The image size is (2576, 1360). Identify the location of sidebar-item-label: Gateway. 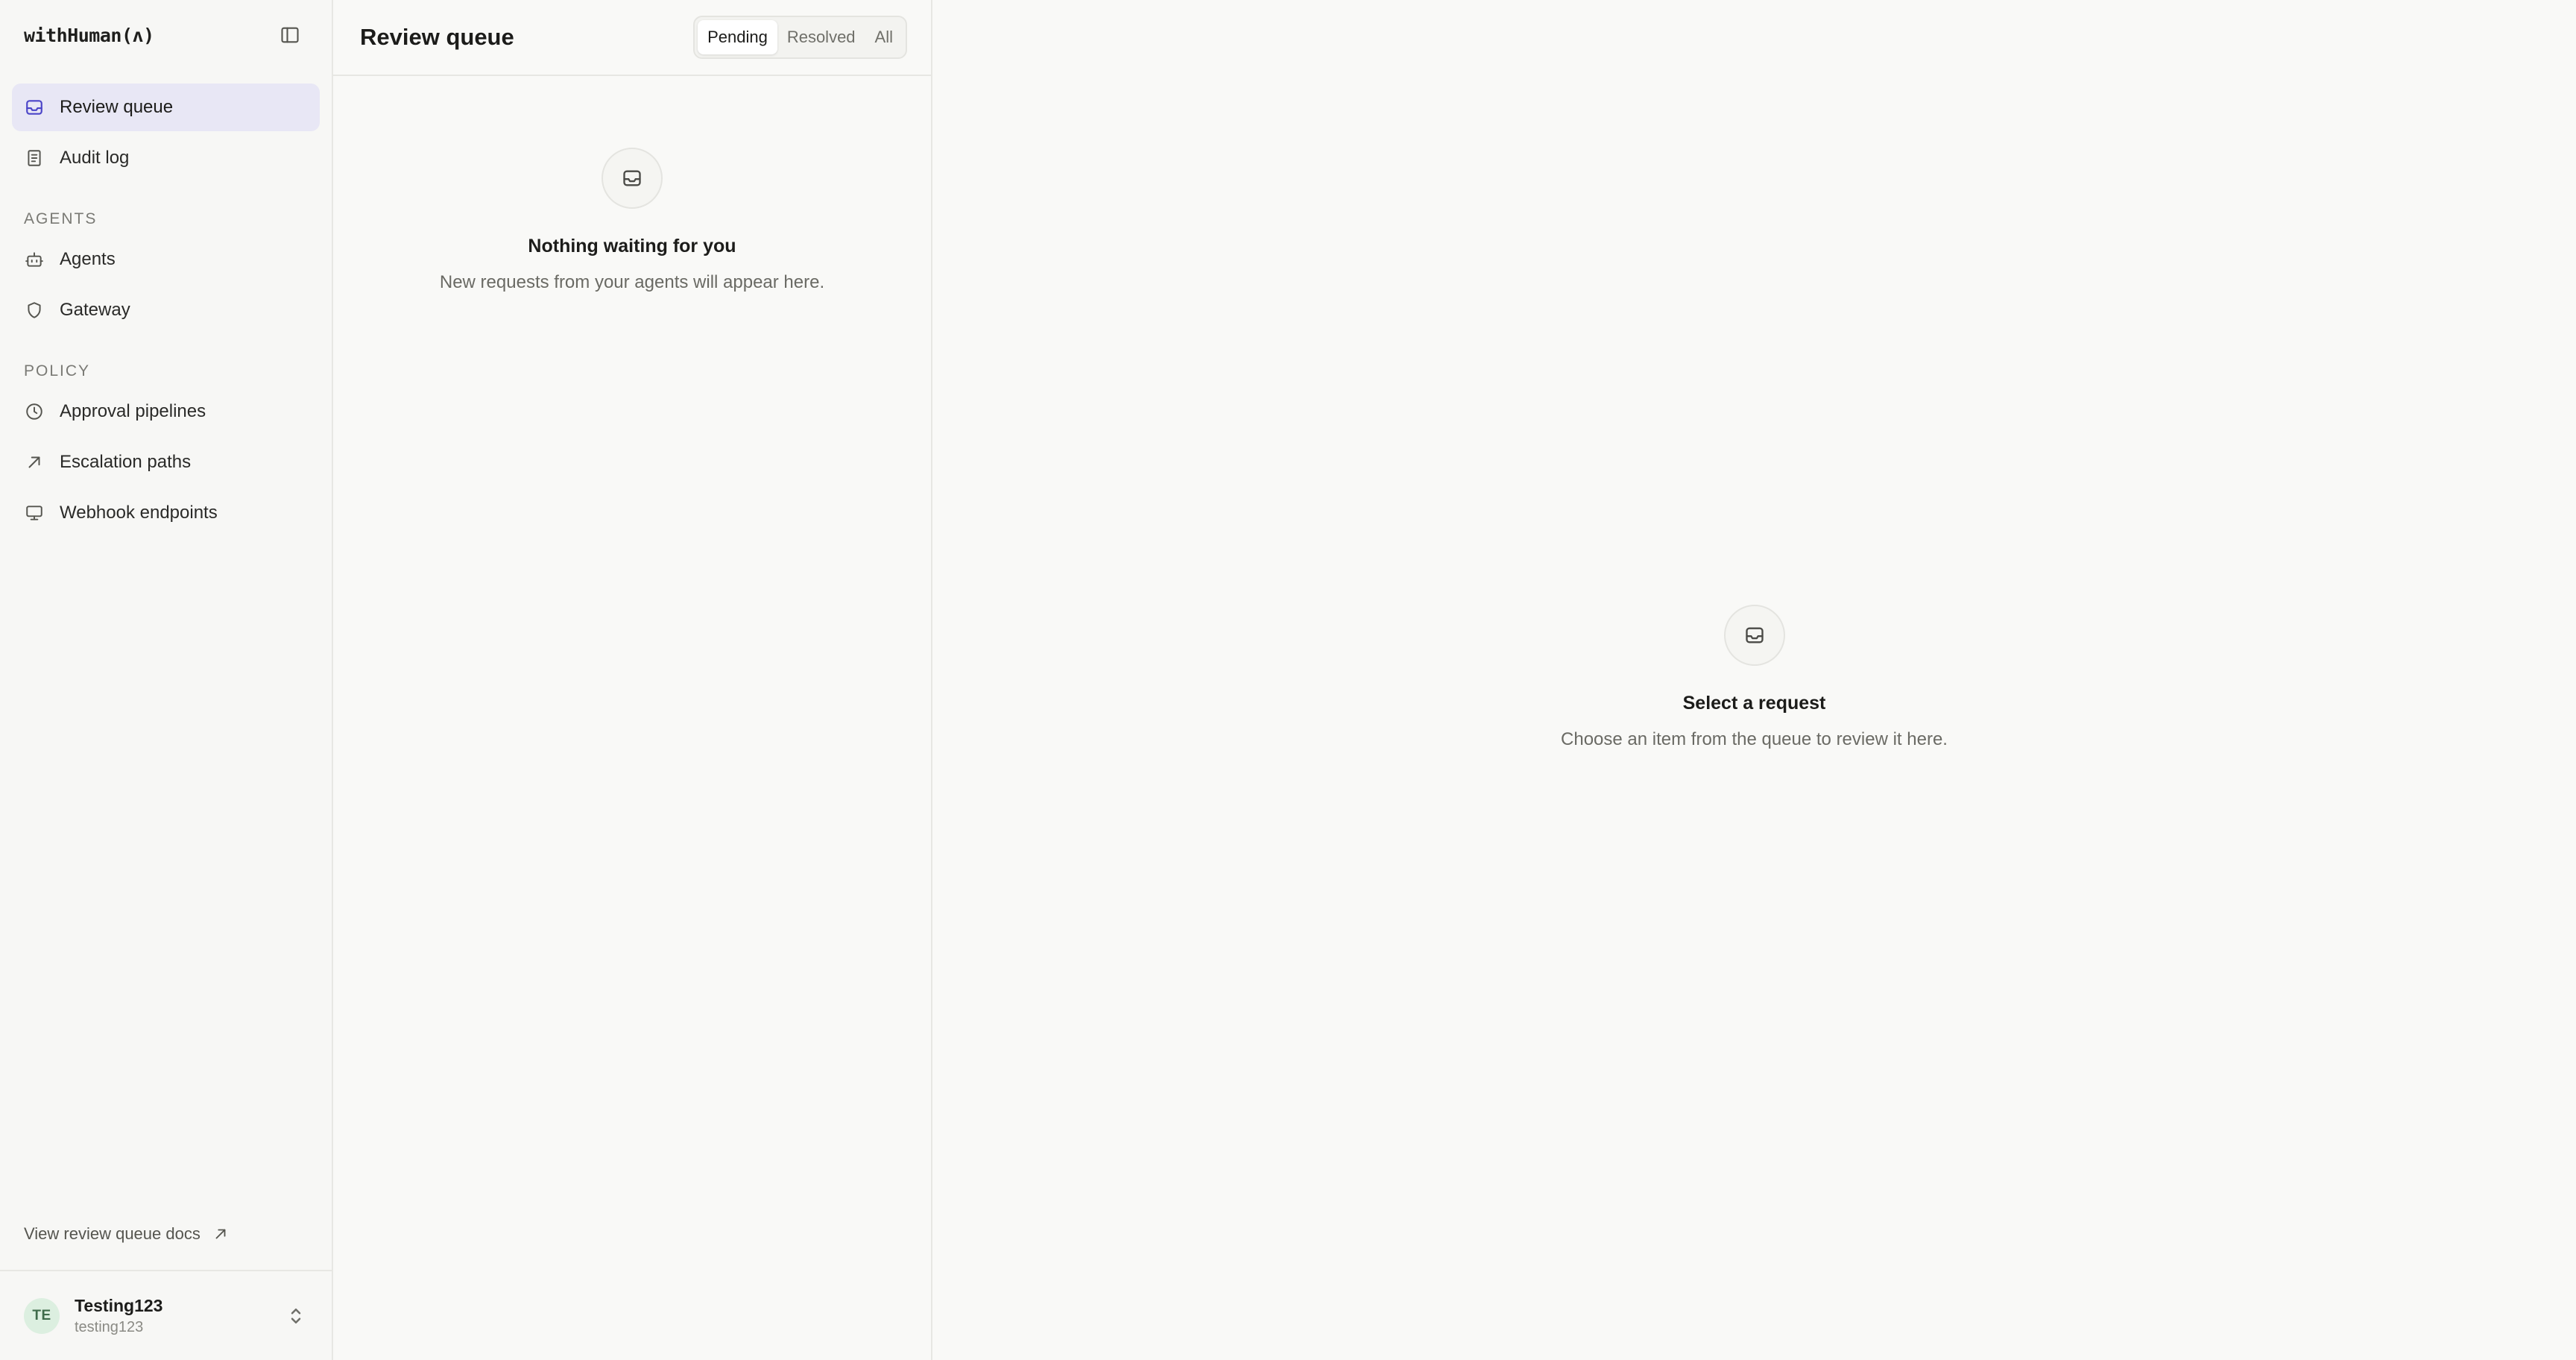
(95, 310).